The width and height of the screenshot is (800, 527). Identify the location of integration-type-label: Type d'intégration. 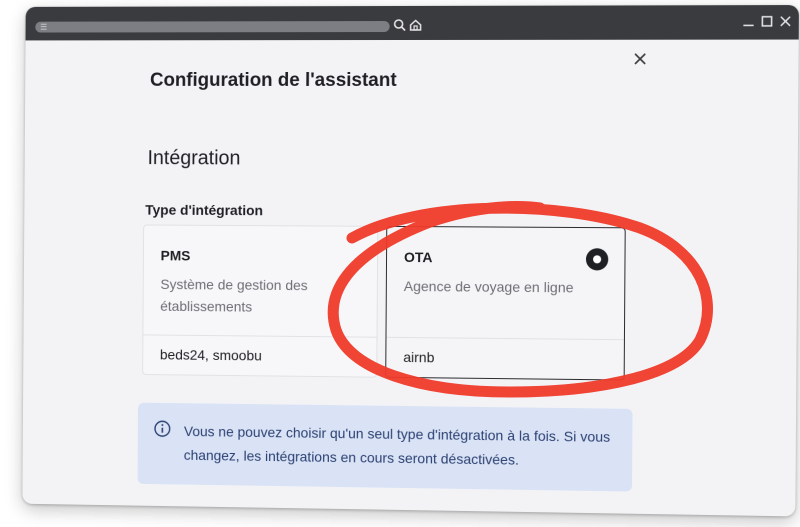
(204, 210).